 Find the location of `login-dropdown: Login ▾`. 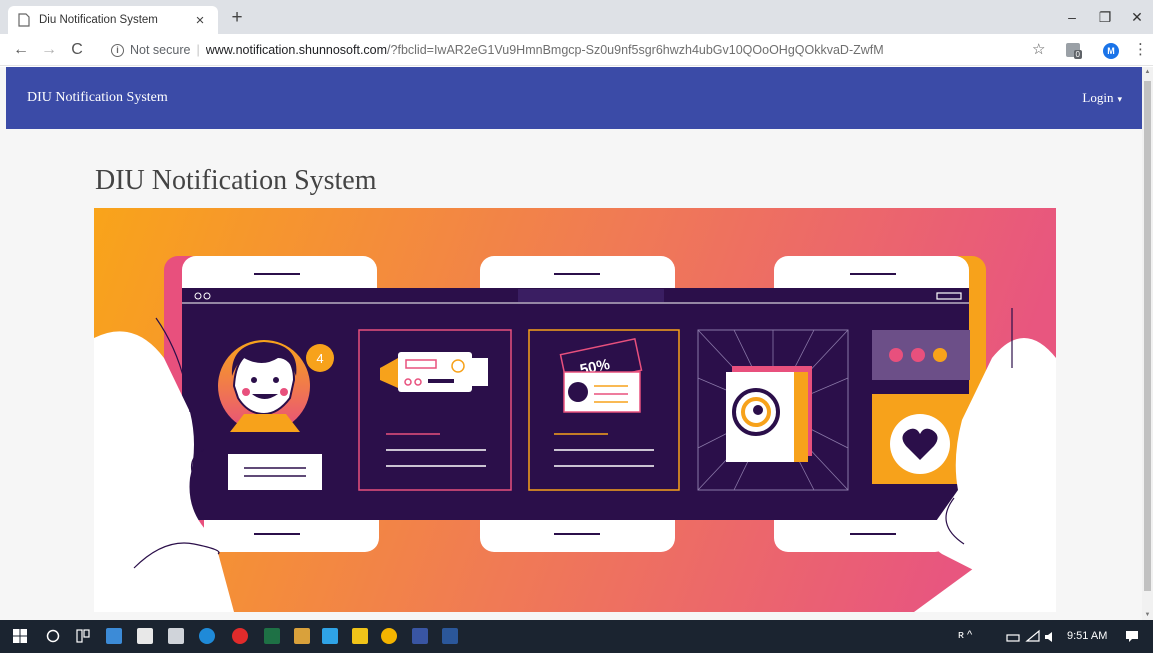

login-dropdown: Login ▾ is located at coordinates (1102, 98).